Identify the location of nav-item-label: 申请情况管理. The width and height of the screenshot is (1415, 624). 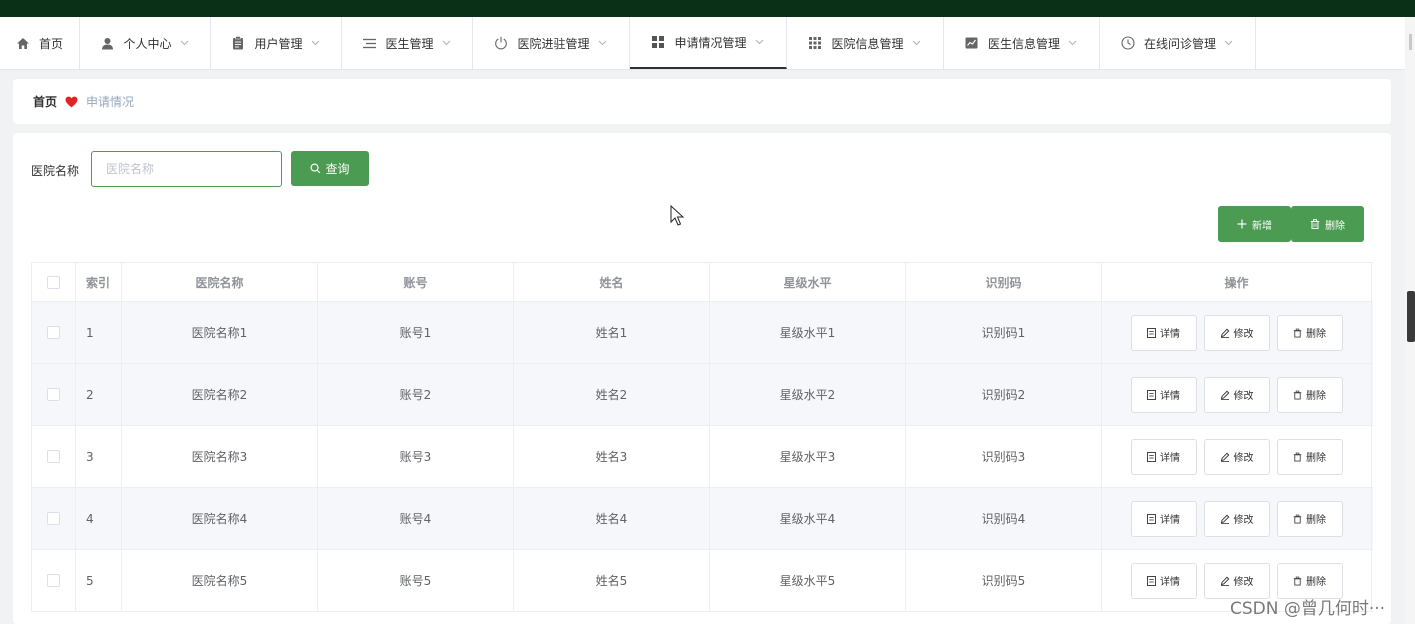
(710, 42).